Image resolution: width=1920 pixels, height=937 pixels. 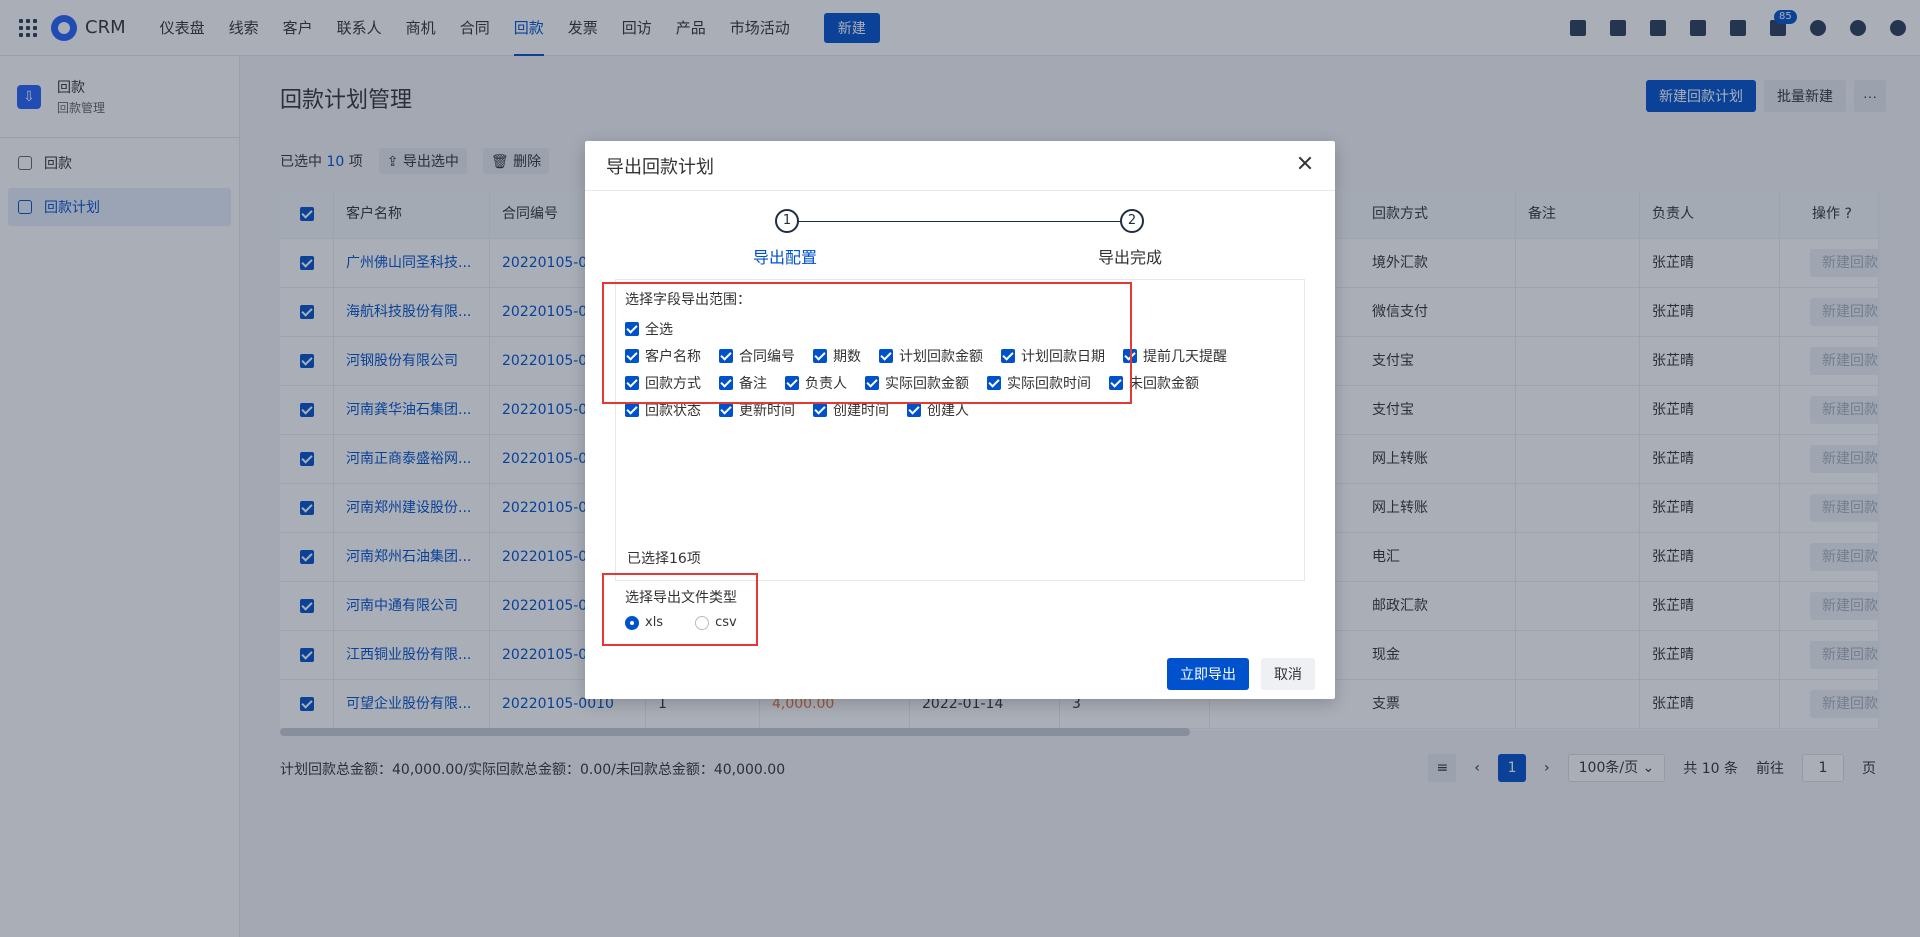 I want to click on step-2-label: 导出完成, so click(x=1130, y=257).